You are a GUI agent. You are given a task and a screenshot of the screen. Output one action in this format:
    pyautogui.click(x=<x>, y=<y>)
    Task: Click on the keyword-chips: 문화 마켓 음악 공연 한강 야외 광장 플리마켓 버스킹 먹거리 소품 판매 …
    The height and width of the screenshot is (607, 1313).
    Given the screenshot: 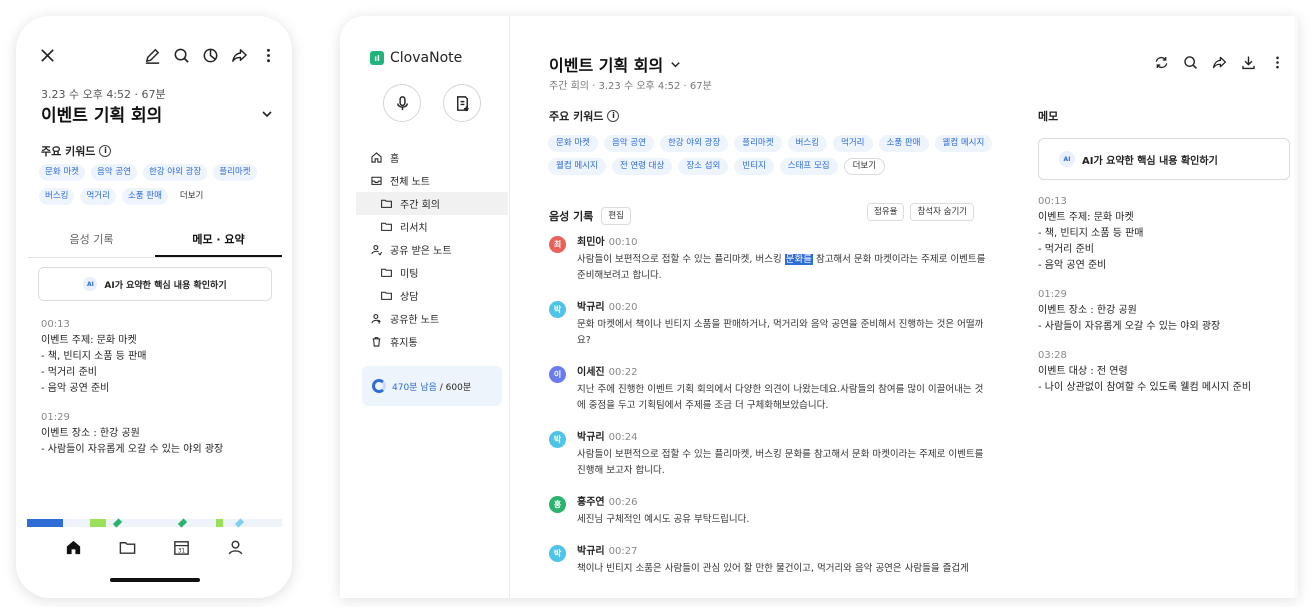 What is the action you would take?
    pyautogui.click(x=159, y=184)
    